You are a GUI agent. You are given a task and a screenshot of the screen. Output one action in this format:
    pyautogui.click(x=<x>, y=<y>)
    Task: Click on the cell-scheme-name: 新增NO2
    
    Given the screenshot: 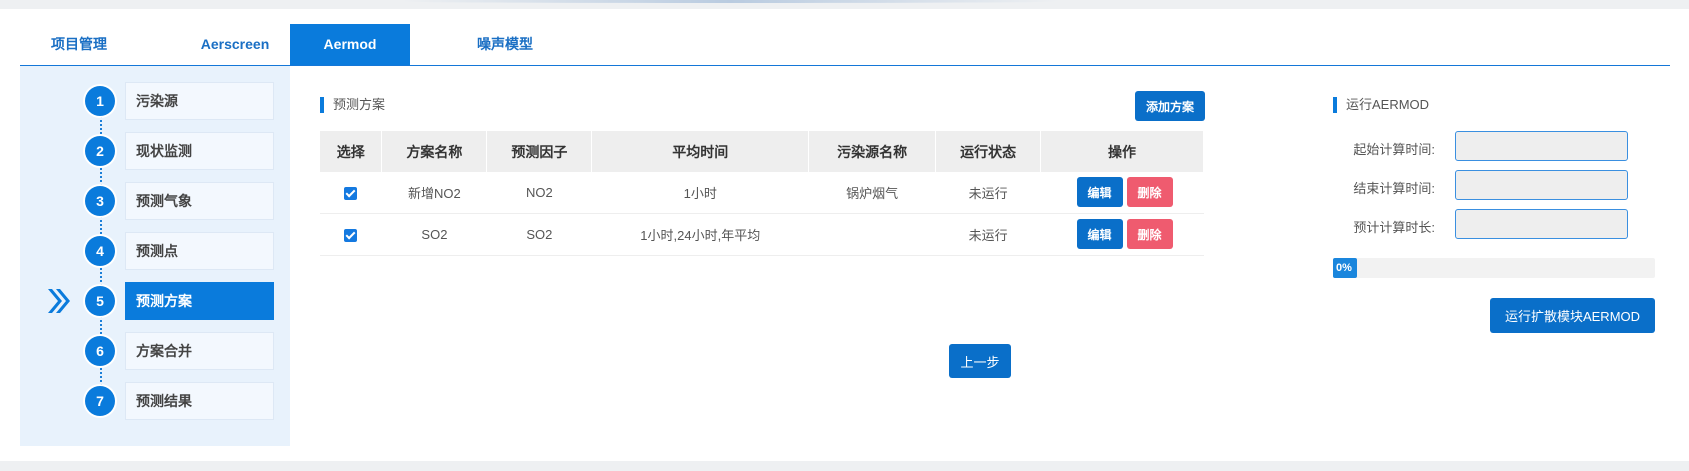 What is the action you would take?
    pyautogui.click(x=434, y=193)
    